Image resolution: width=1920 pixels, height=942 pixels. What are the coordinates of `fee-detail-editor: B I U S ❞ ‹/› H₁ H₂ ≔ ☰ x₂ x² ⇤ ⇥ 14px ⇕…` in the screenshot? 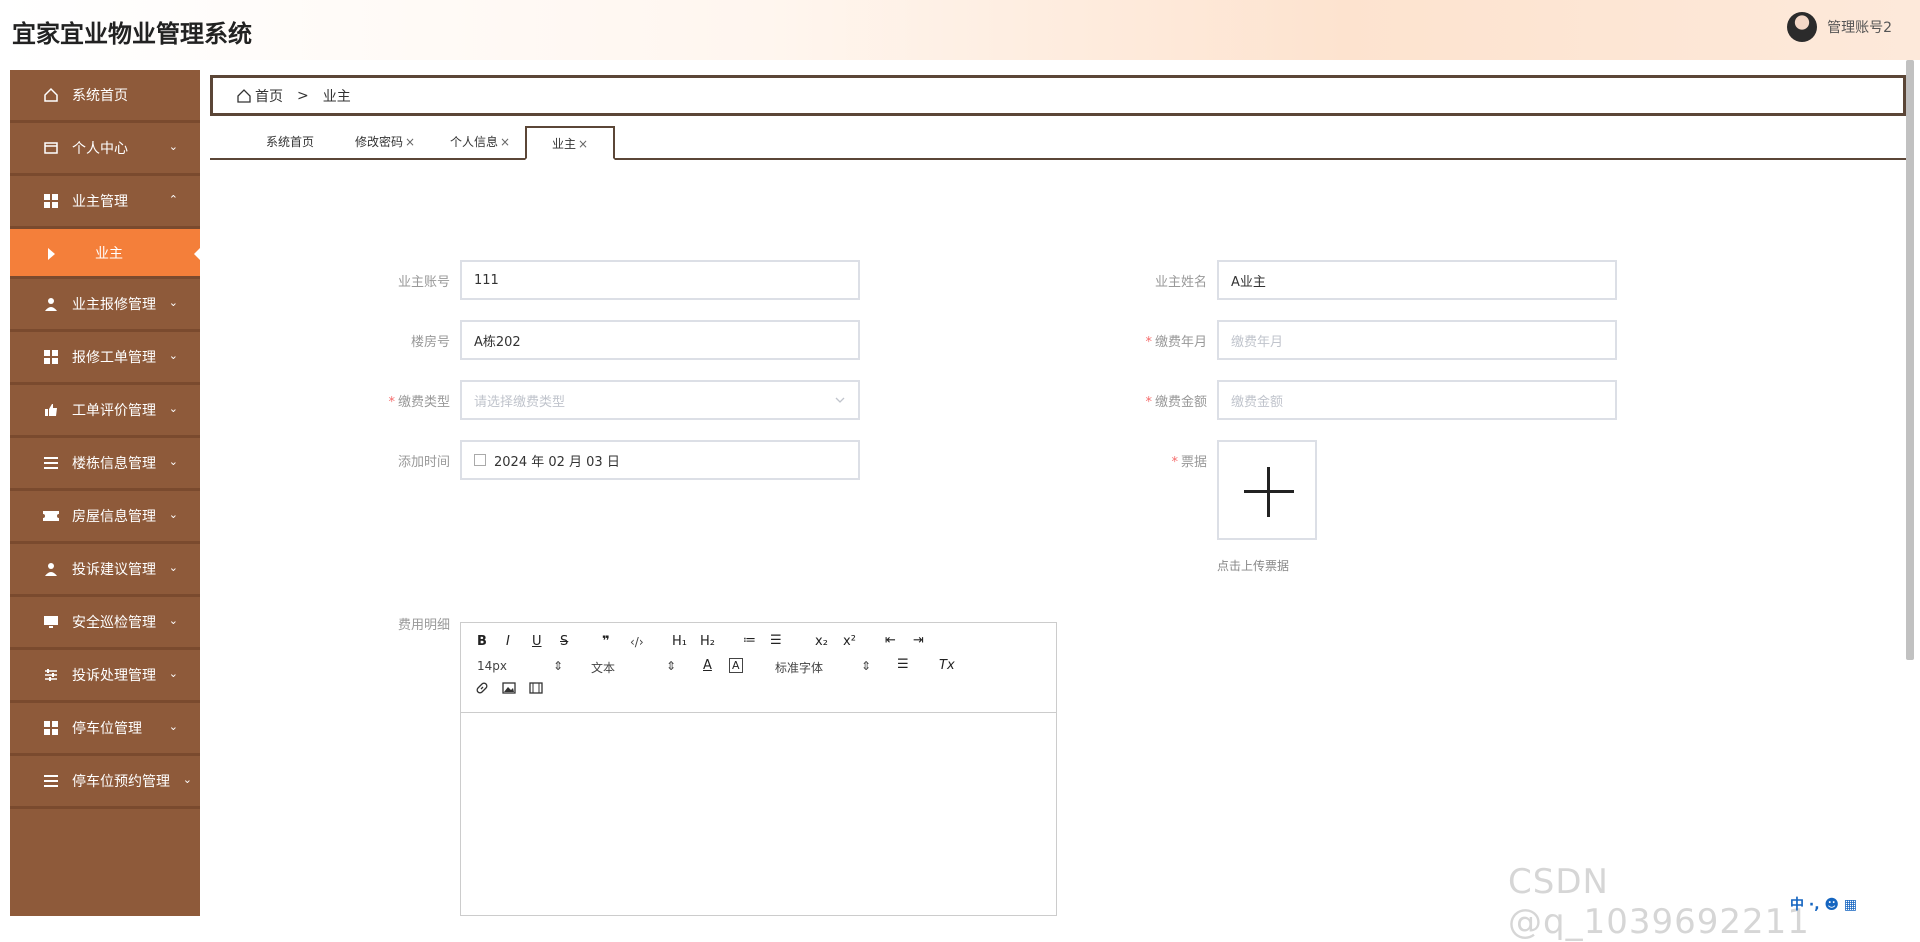 It's located at (758, 769).